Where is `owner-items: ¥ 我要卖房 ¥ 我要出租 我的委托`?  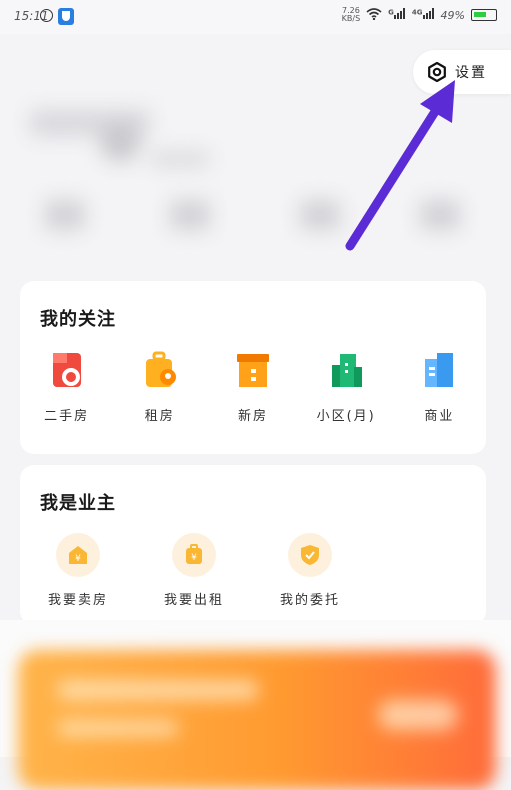 owner-items: ¥ 我要卖房 ¥ 我要出租 我的委托 is located at coordinates (253, 570).